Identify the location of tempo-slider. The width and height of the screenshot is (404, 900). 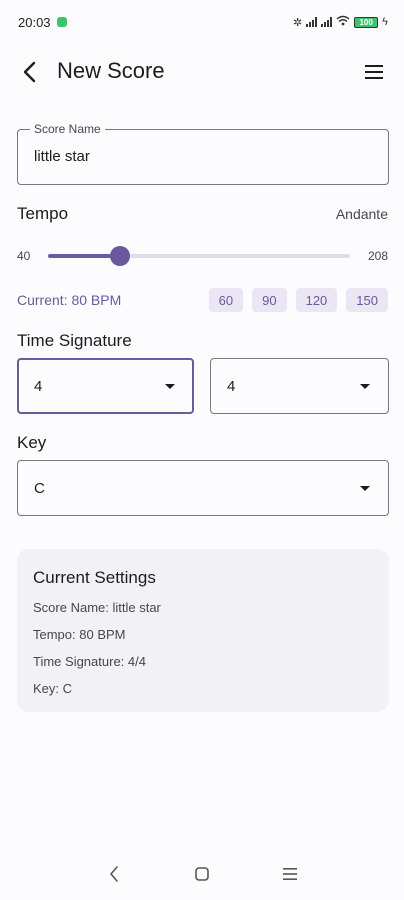
(199, 256).